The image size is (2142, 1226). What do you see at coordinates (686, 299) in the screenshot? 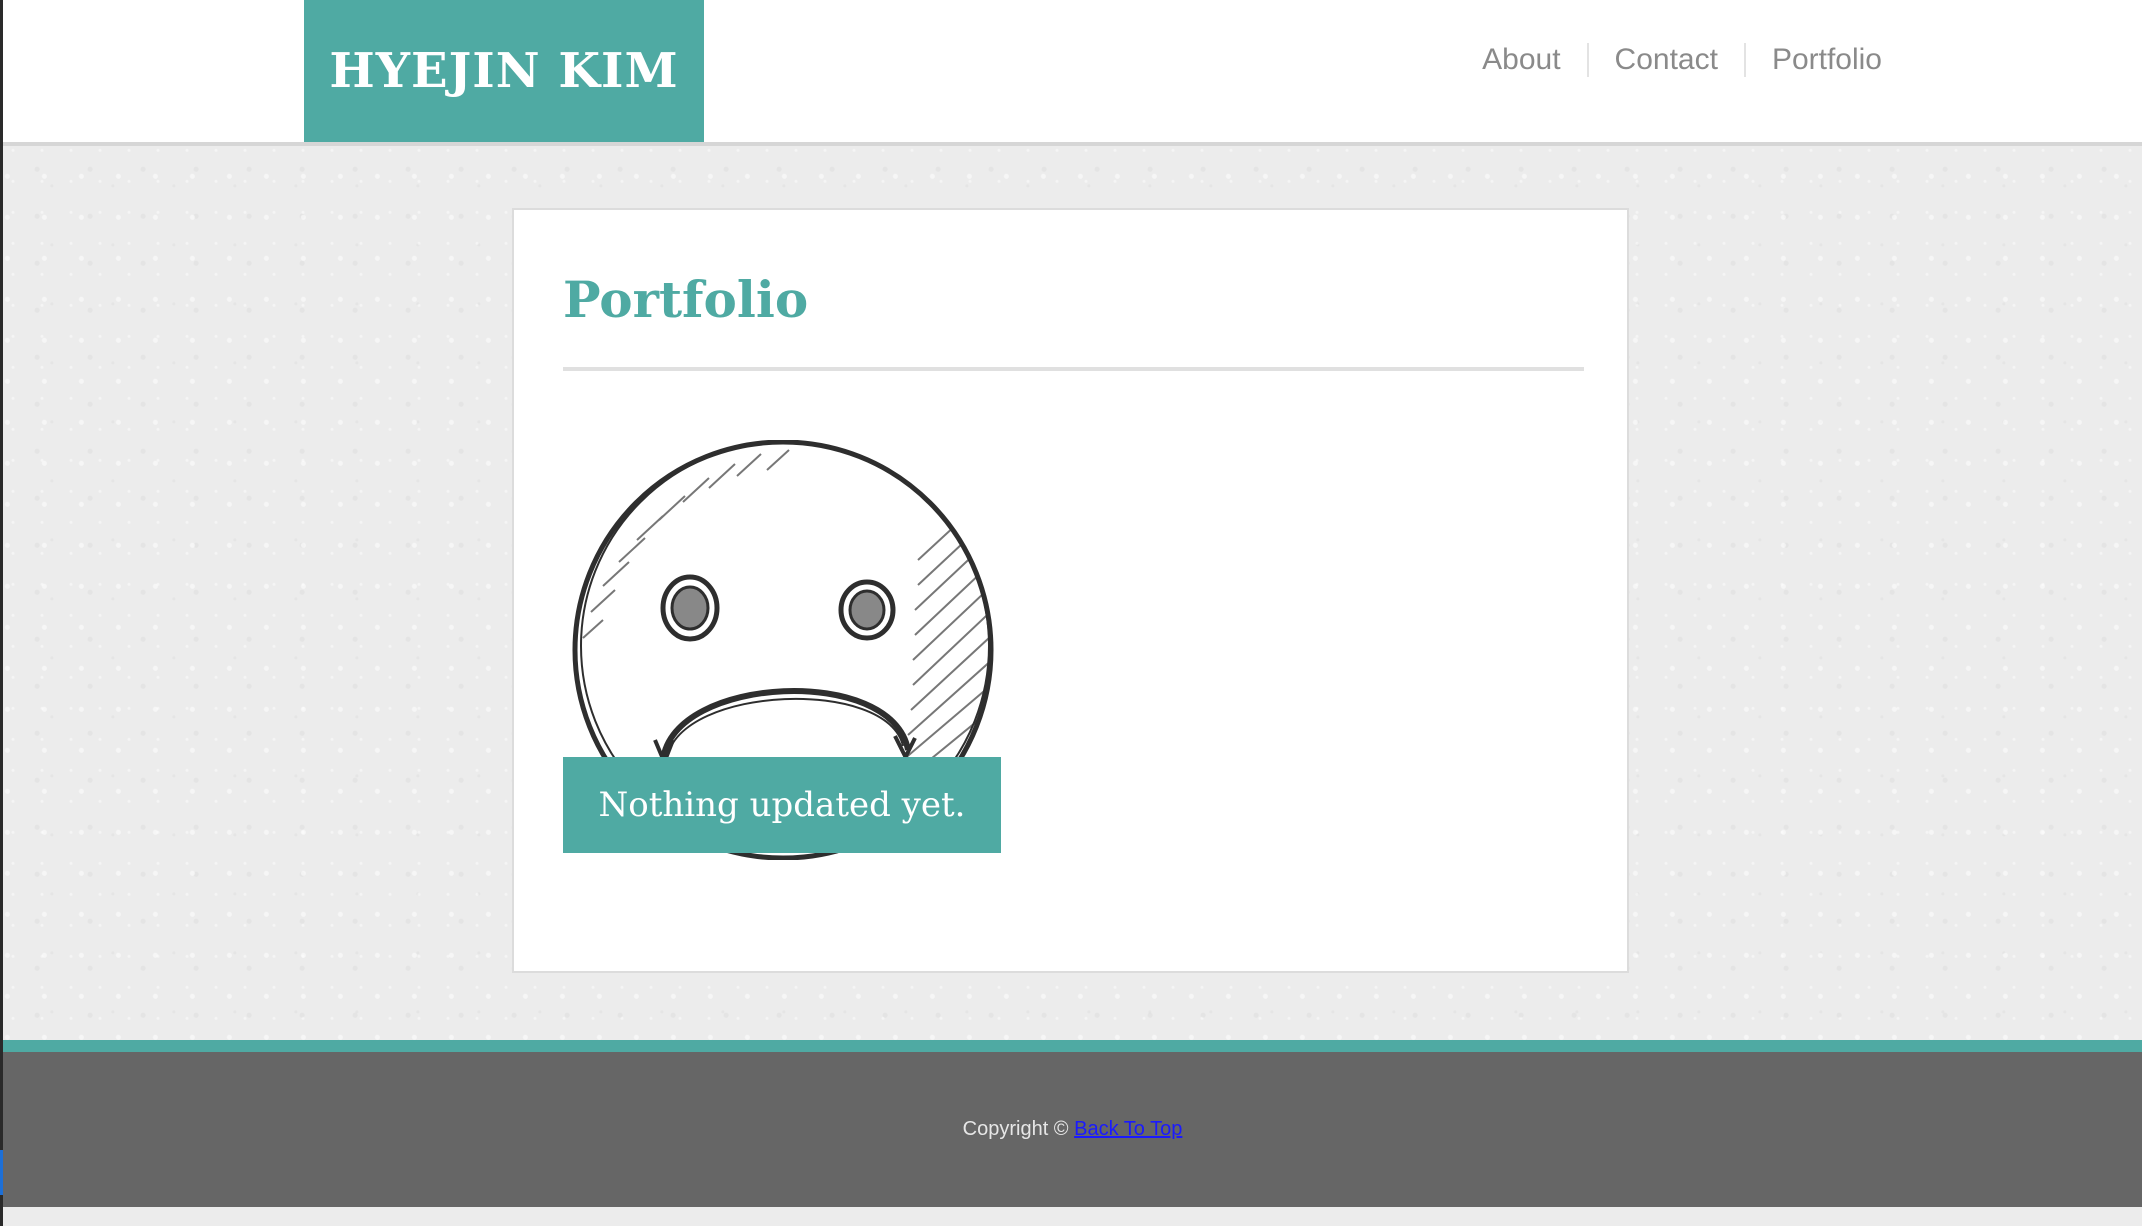
I see `page-title: Portfolio` at bounding box center [686, 299].